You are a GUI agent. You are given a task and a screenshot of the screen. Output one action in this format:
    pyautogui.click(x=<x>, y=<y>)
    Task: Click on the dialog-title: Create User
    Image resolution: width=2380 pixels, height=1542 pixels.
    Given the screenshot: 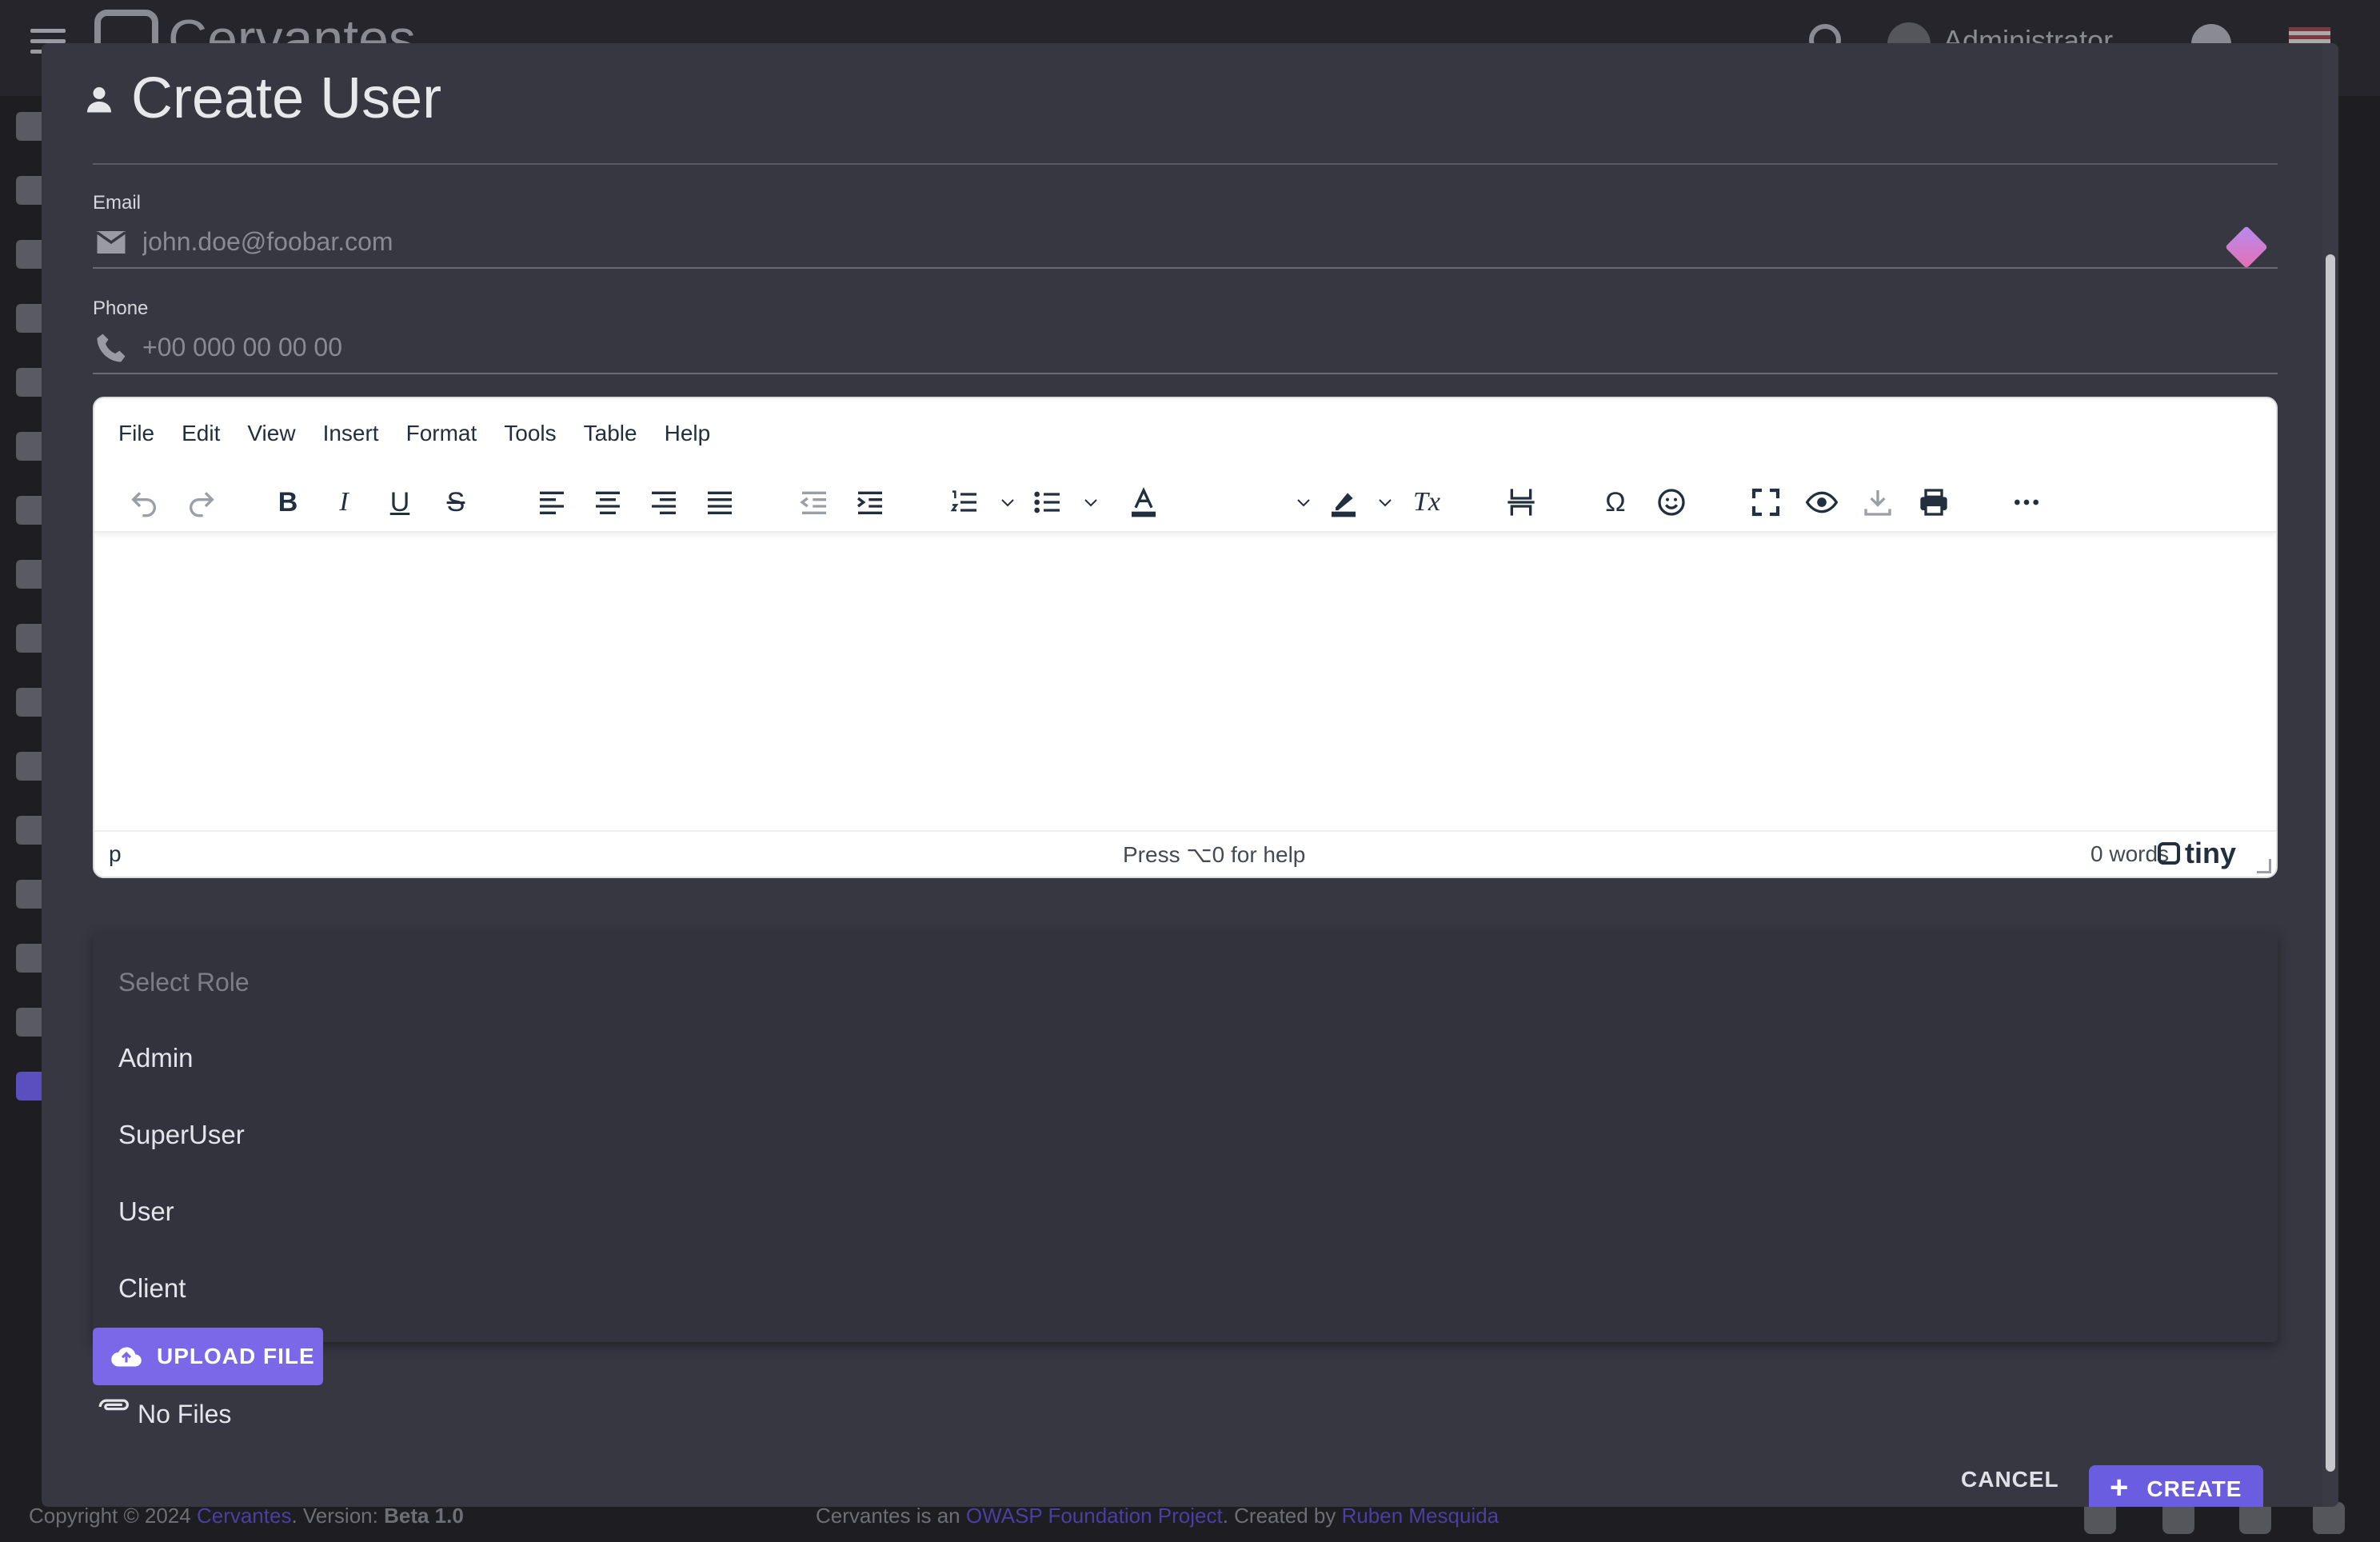 What is the action you would take?
    pyautogui.click(x=286, y=98)
    